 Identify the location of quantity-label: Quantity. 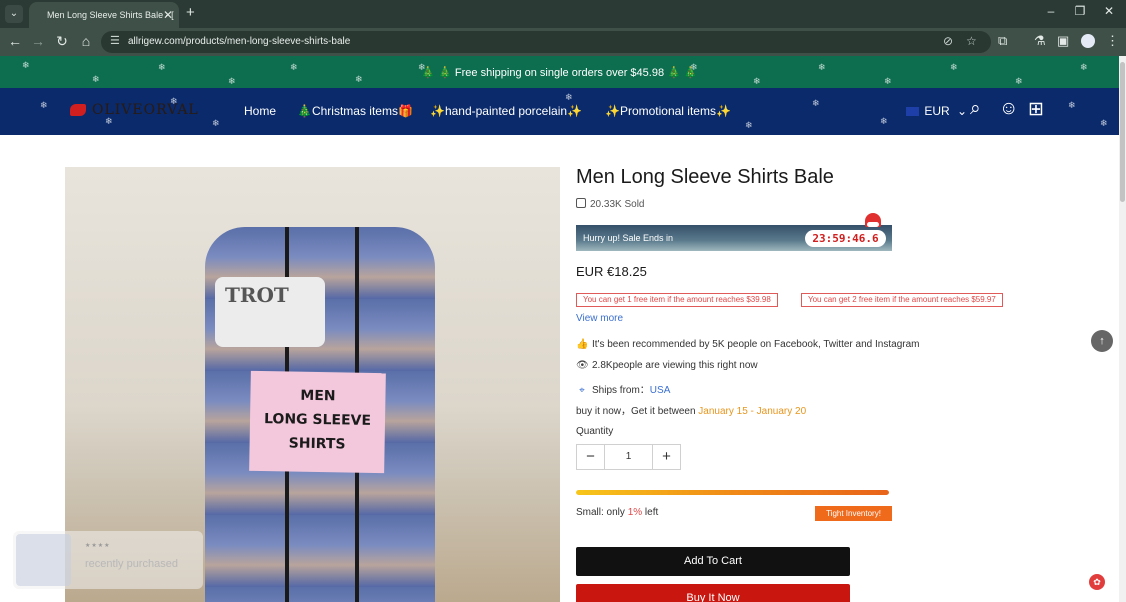
(595, 431).